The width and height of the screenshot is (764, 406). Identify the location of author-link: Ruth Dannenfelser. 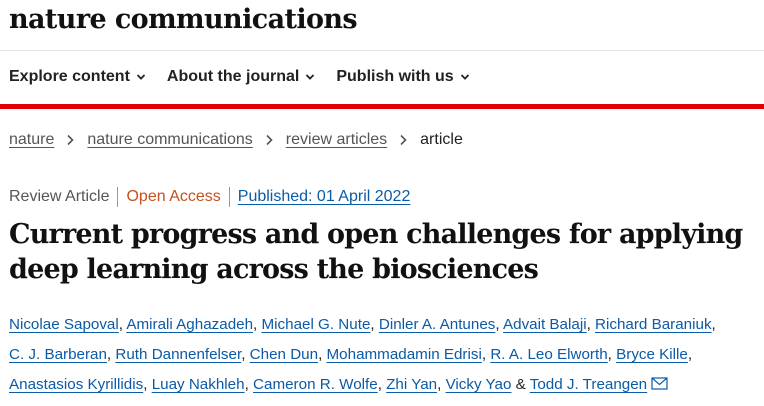
(178, 354).